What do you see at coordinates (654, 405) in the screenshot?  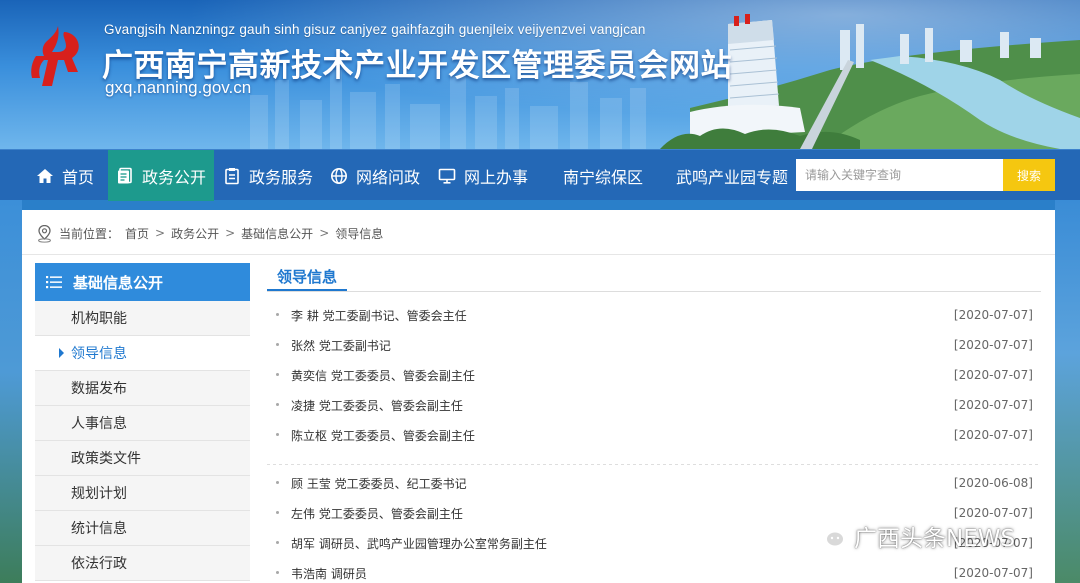 I see `list-item: 凌捷 党工委委员、管委会副主任 [2020-07-07]` at bounding box center [654, 405].